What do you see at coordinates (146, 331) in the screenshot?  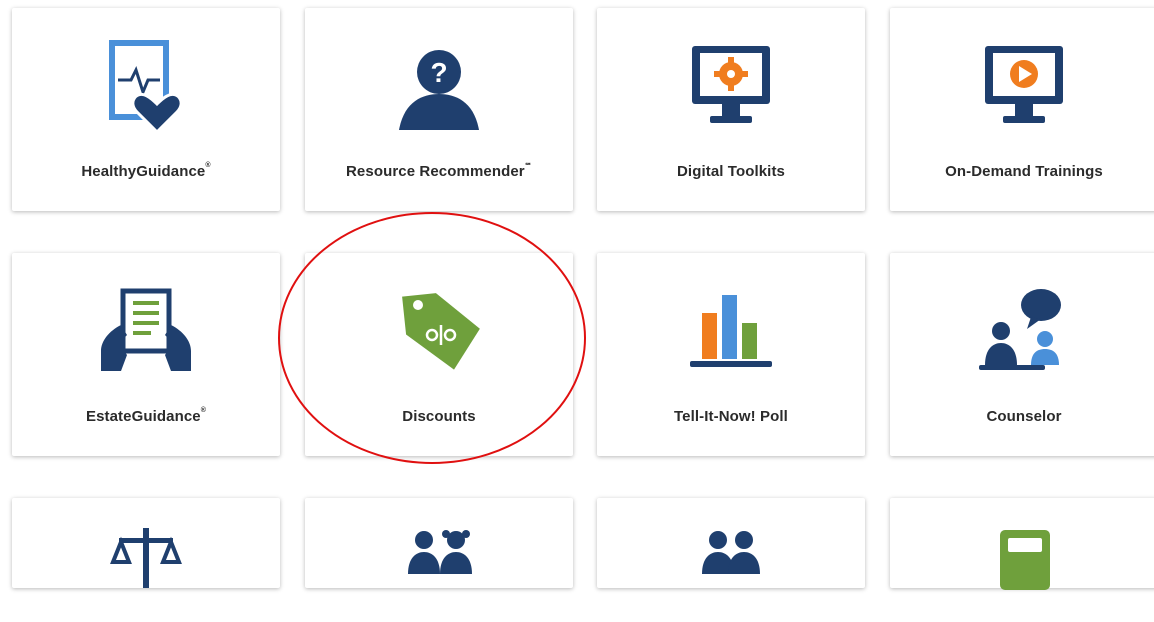 I see `hands-document-icon` at bounding box center [146, 331].